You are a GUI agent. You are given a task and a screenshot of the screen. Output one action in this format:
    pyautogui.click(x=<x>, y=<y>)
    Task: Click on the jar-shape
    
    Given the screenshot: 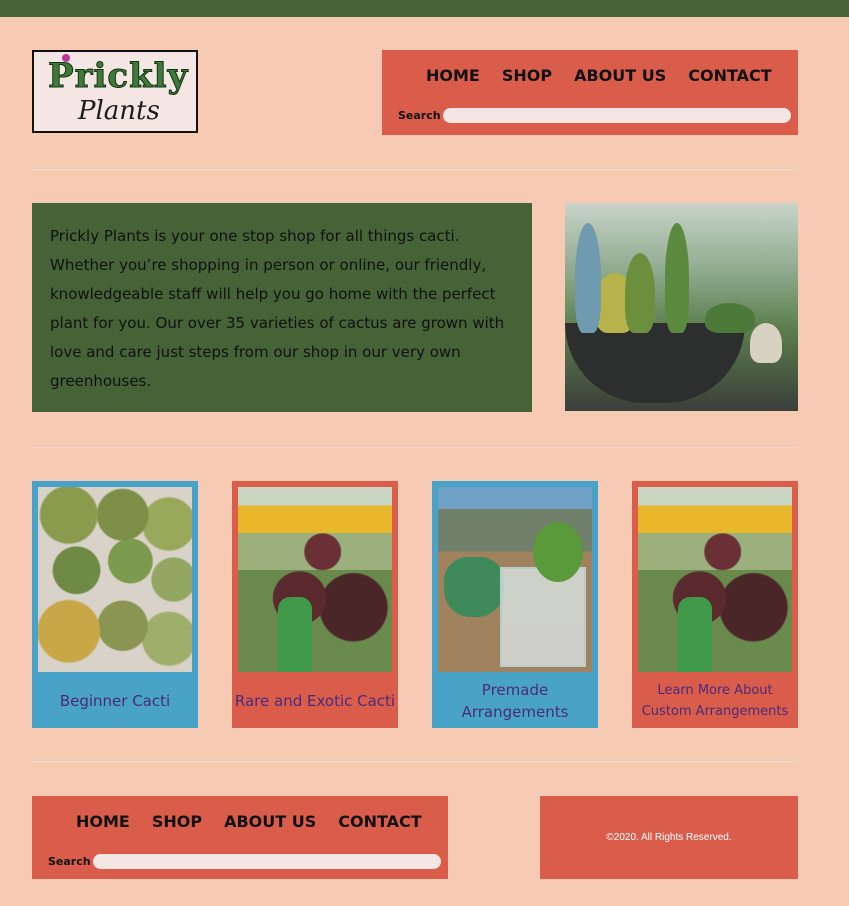 What is the action you would take?
    pyautogui.click(x=543, y=617)
    